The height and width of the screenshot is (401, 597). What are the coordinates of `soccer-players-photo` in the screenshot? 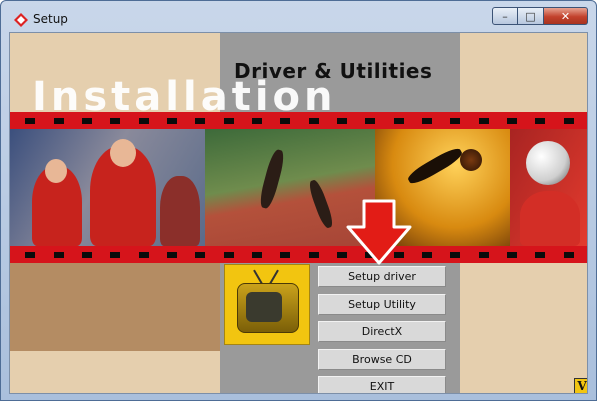 It's located at (107, 187).